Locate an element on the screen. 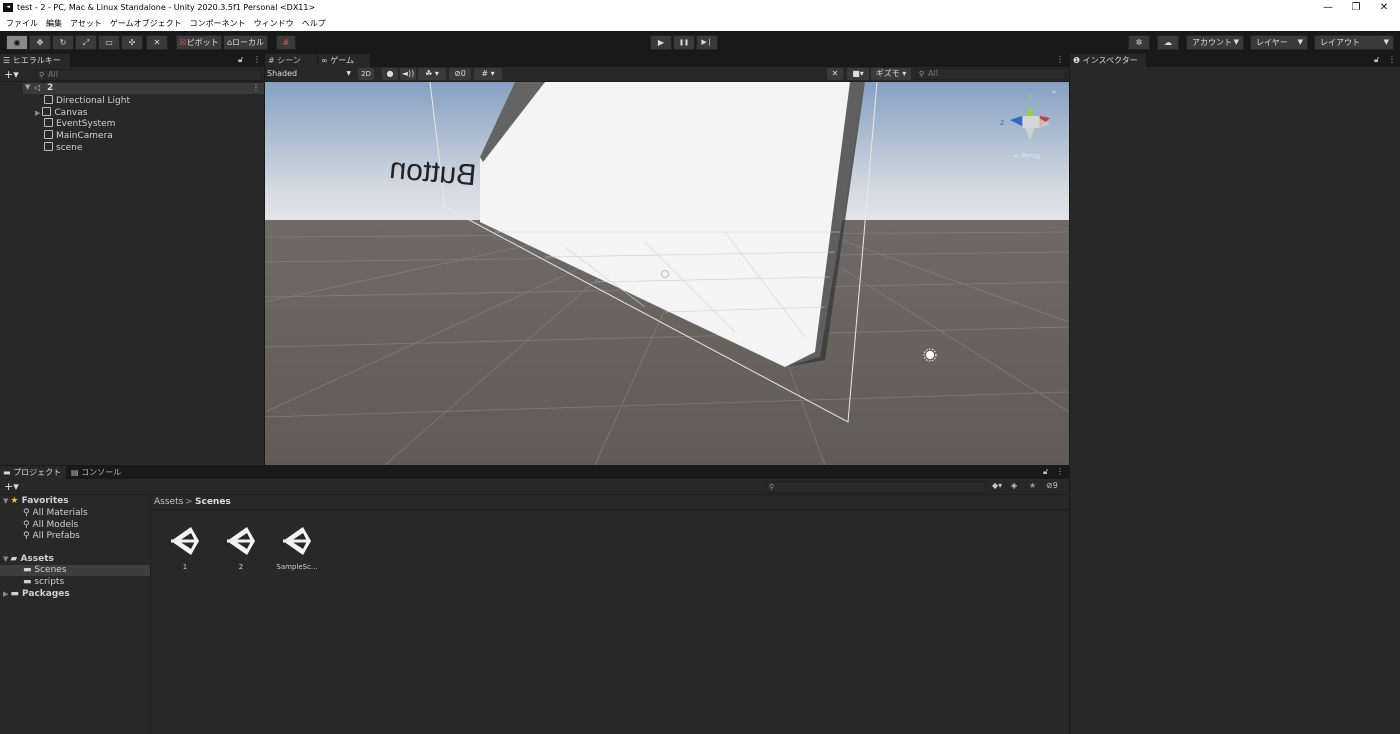 The height and width of the screenshot is (734, 1400). tab-game: ∞ ゲーム is located at coordinates (344, 60).